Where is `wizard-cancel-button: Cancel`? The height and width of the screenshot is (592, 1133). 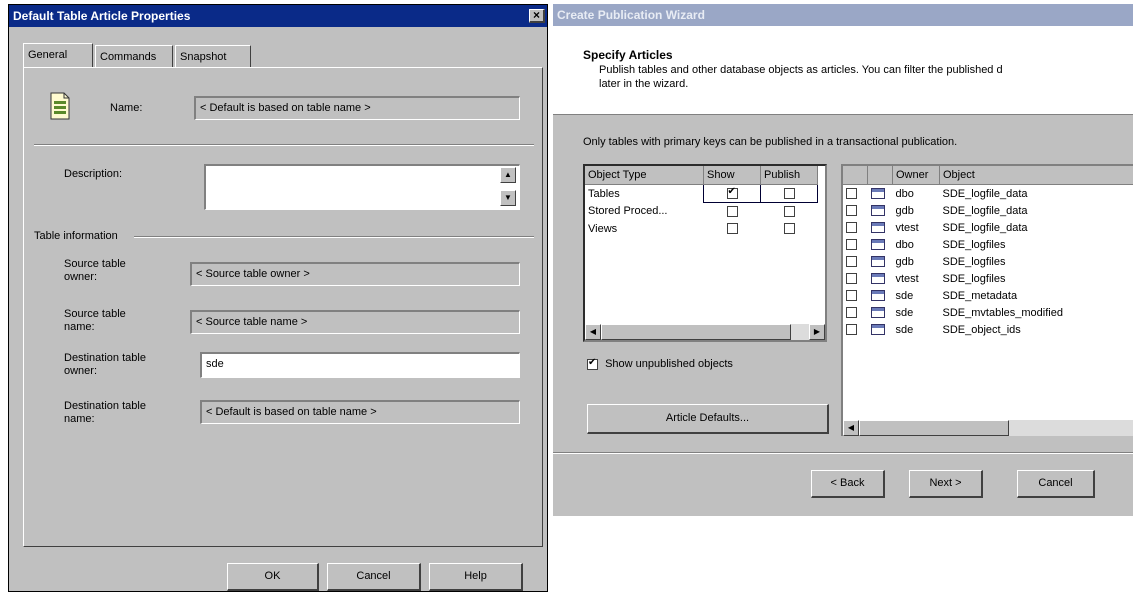
wizard-cancel-button: Cancel is located at coordinates (1056, 484).